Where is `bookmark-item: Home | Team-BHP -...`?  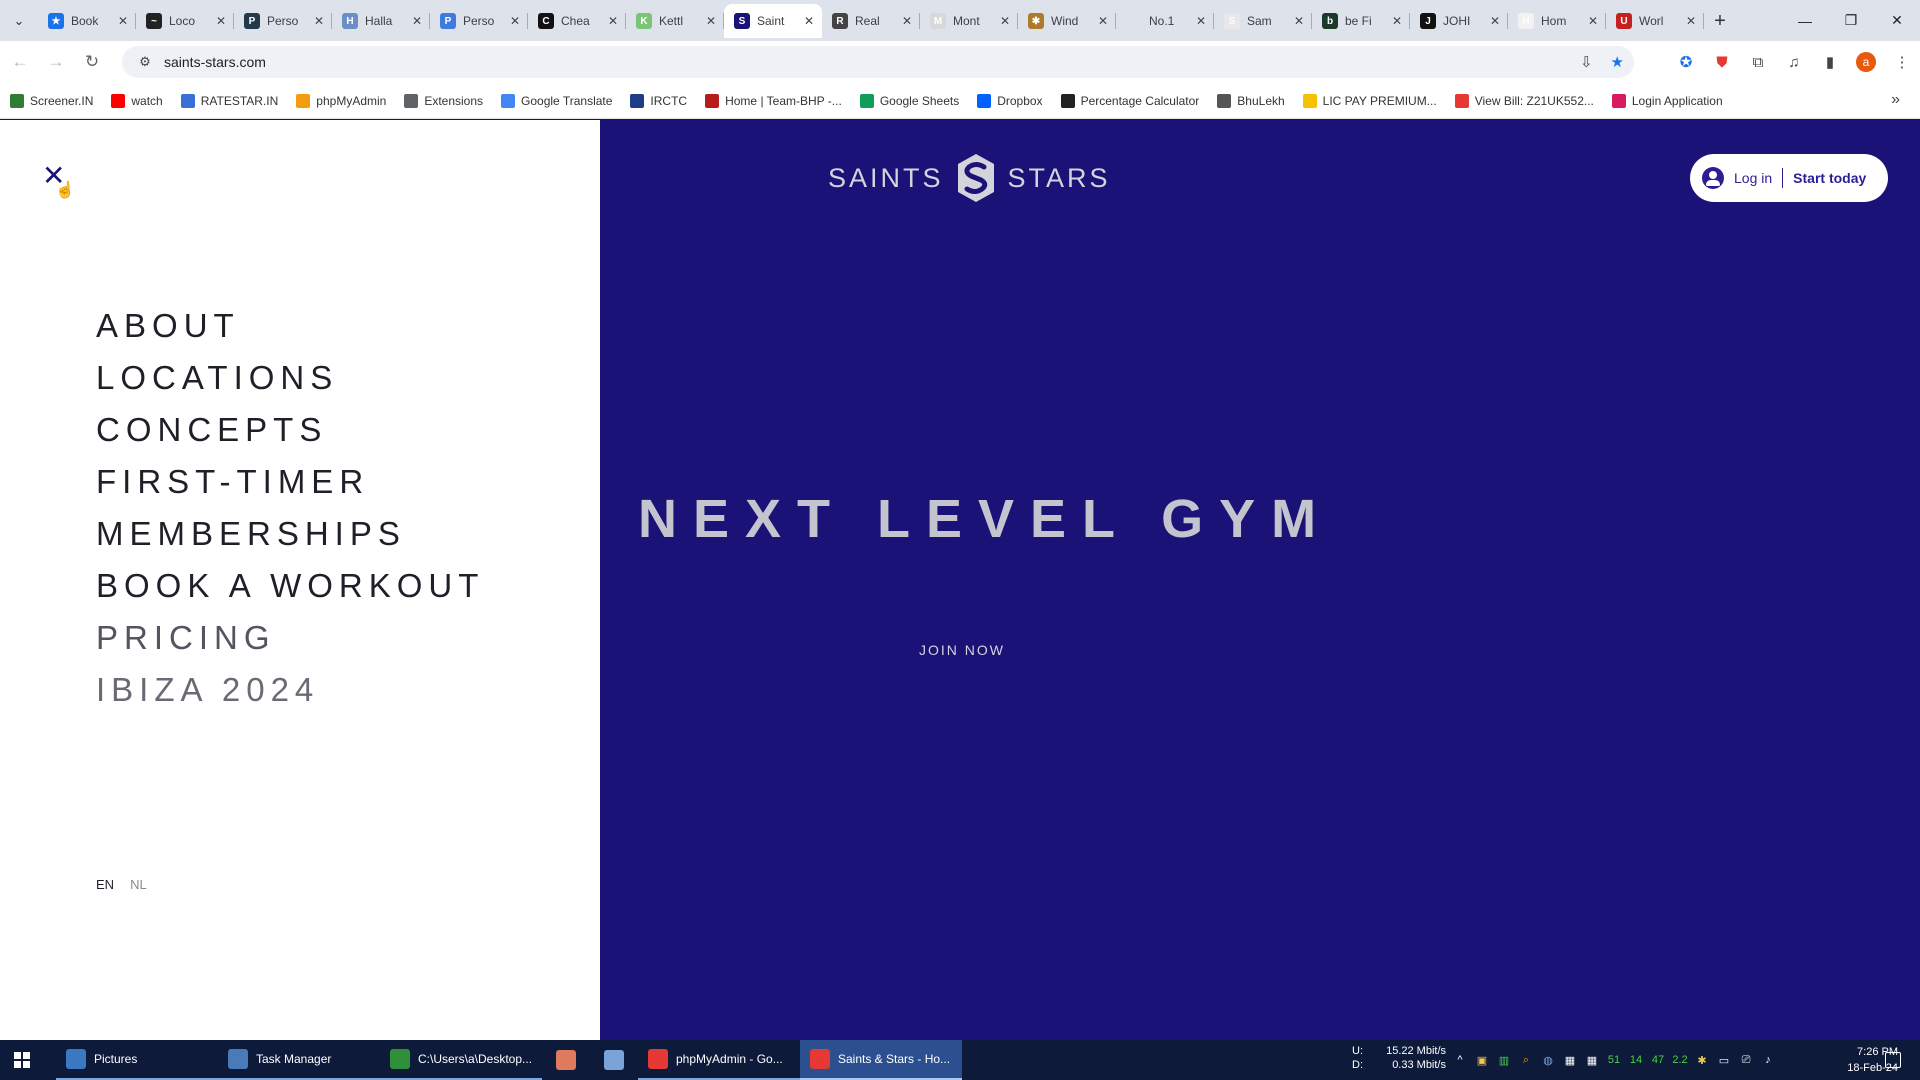 bookmark-item: Home | Team-BHP -... is located at coordinates (773, 100).